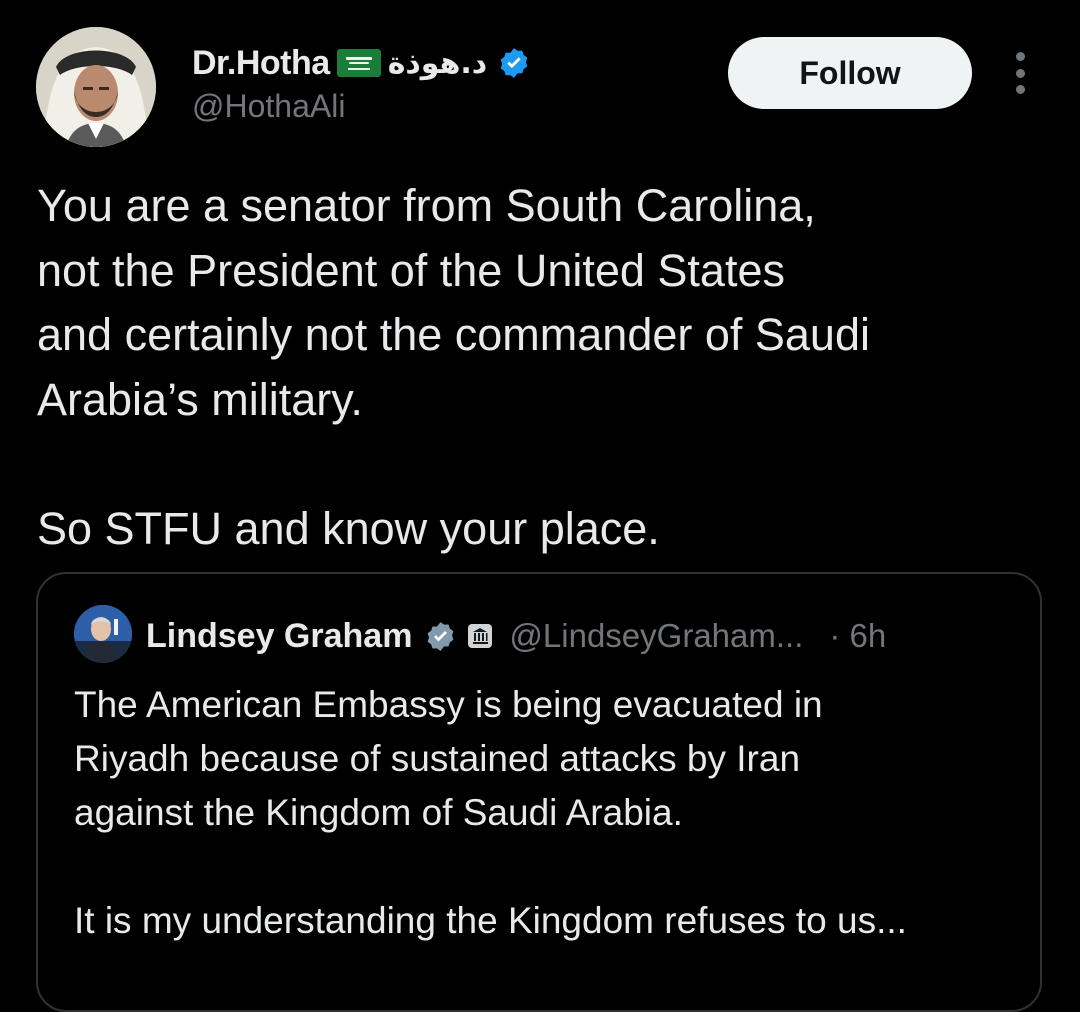 This screenshot has height=1012, width=1080. What do you see at coordinates (850, 73) in the screenshot?
I see `follow-button: Follow` at bounding box center [850, 73].